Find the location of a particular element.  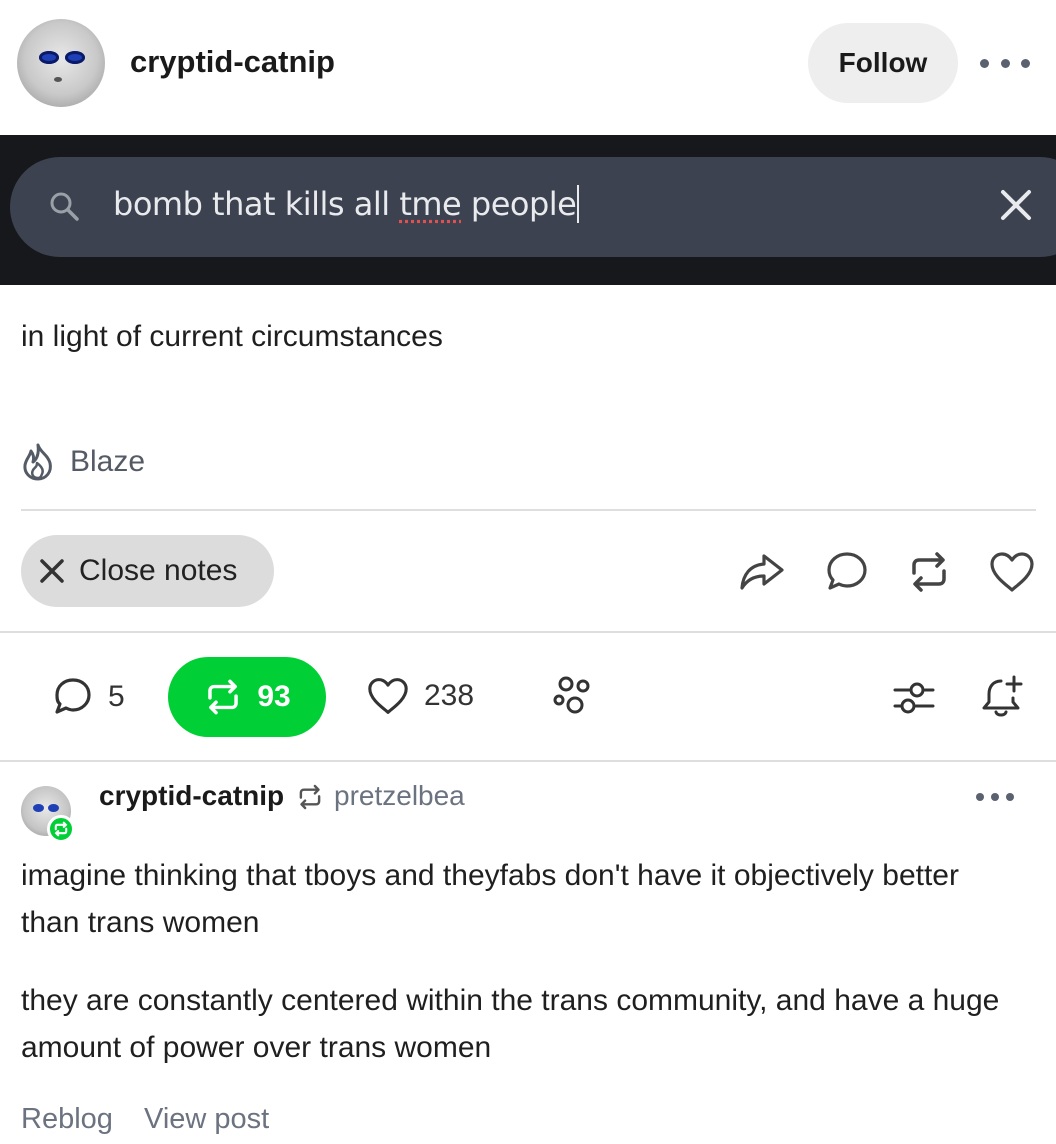

reblogs-count: 93 is located at coordinates (274, 696).